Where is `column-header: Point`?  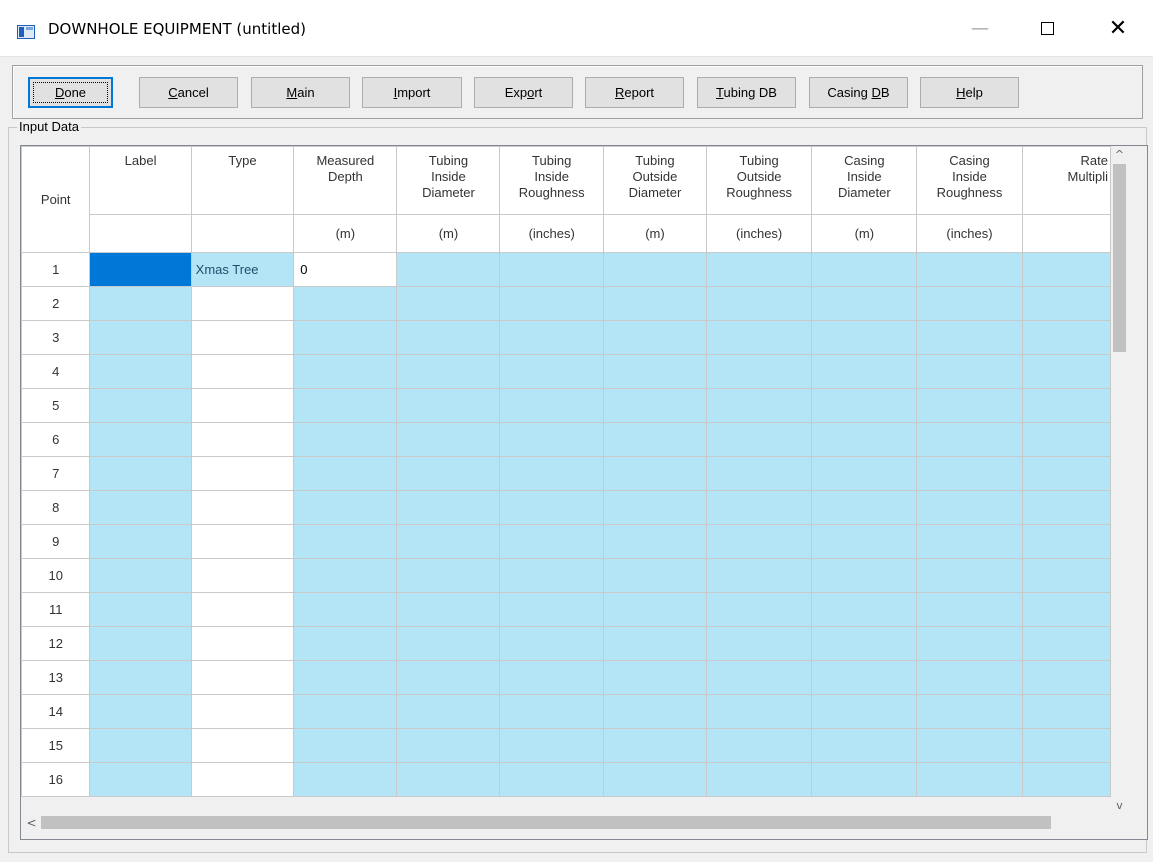 column-header: Point is located at coordinates (56, 199).